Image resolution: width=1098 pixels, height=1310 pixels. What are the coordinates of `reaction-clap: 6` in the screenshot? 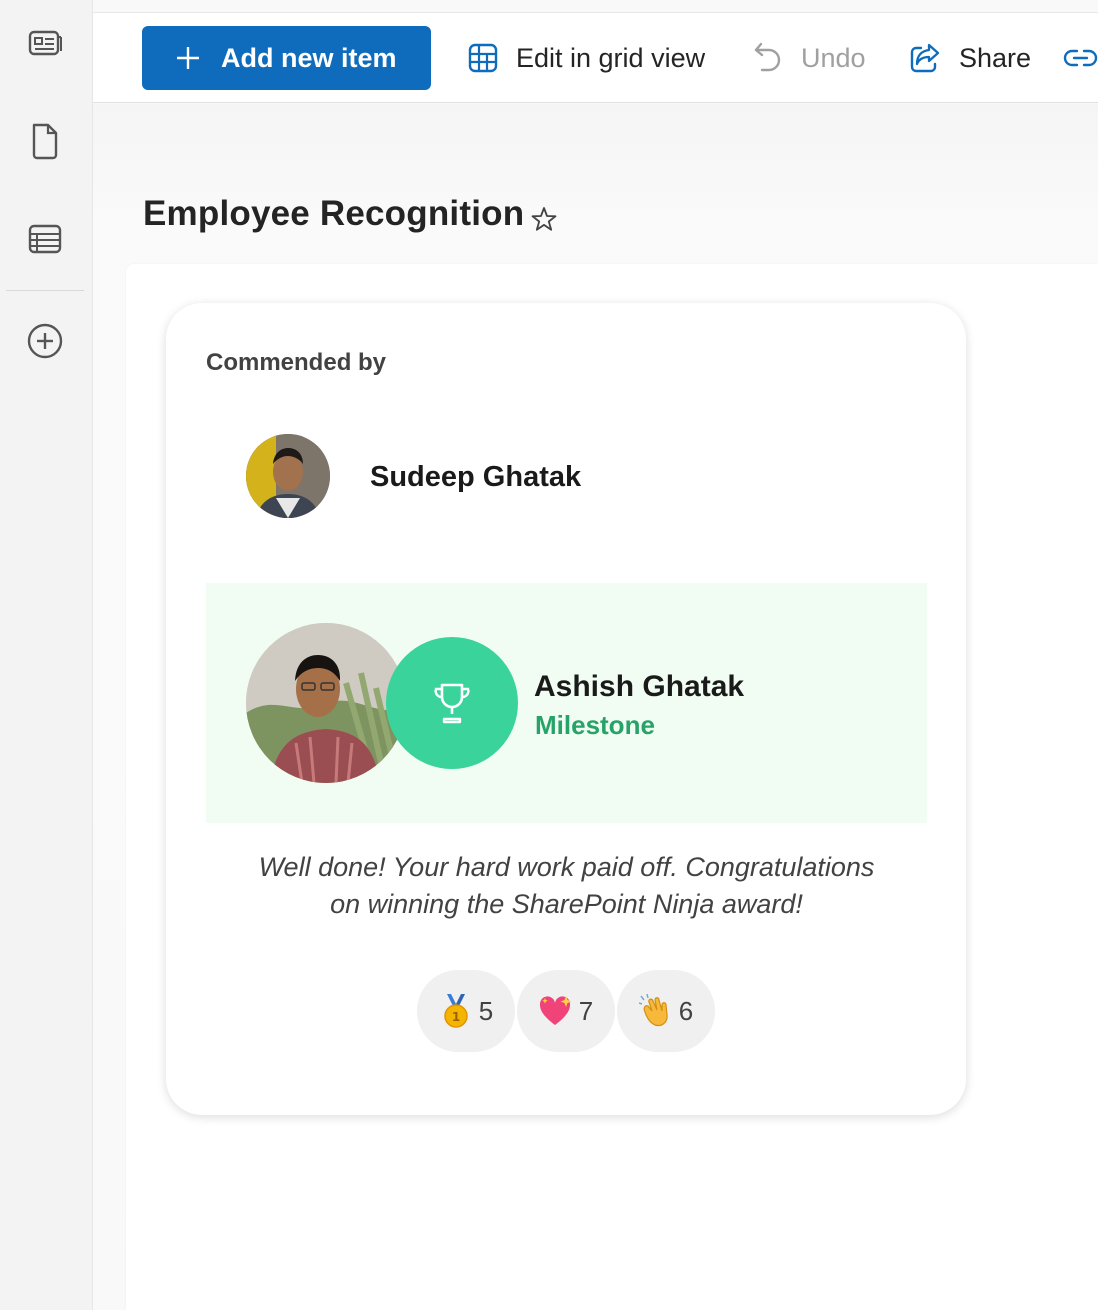 It's located at (666, 1011).